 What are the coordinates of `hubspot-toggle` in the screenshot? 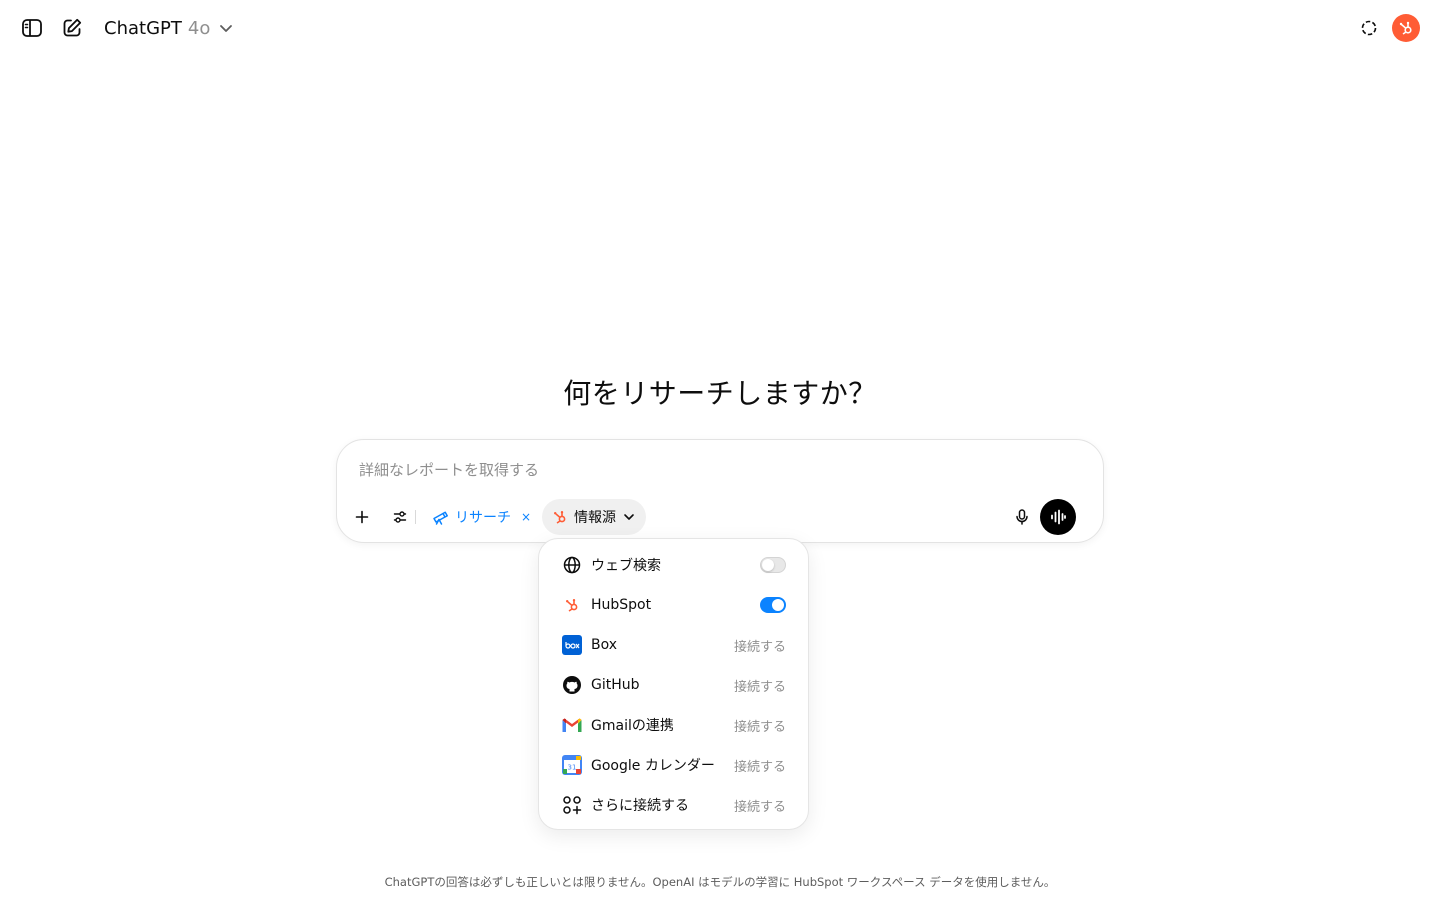 It's located at (773, 605).